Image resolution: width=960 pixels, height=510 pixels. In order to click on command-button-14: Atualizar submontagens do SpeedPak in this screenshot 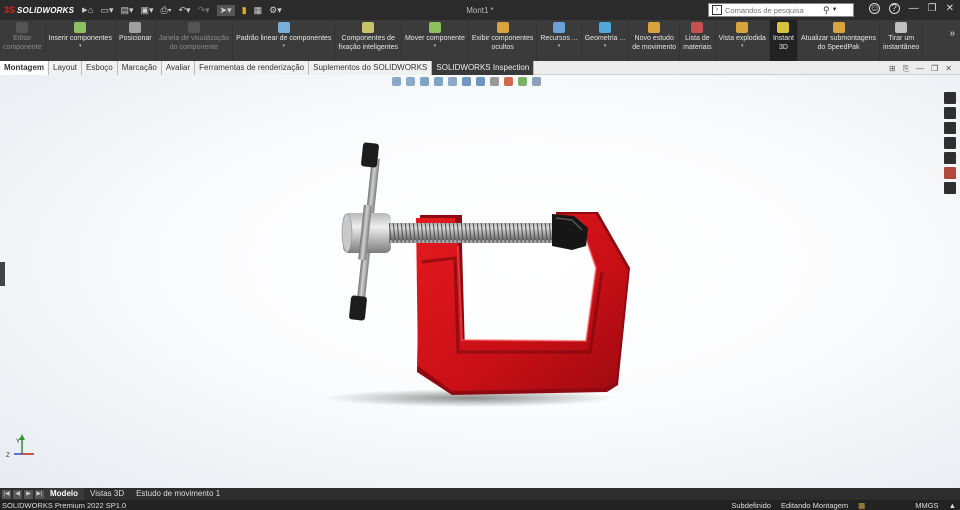, I will do `click(839, 40)`.